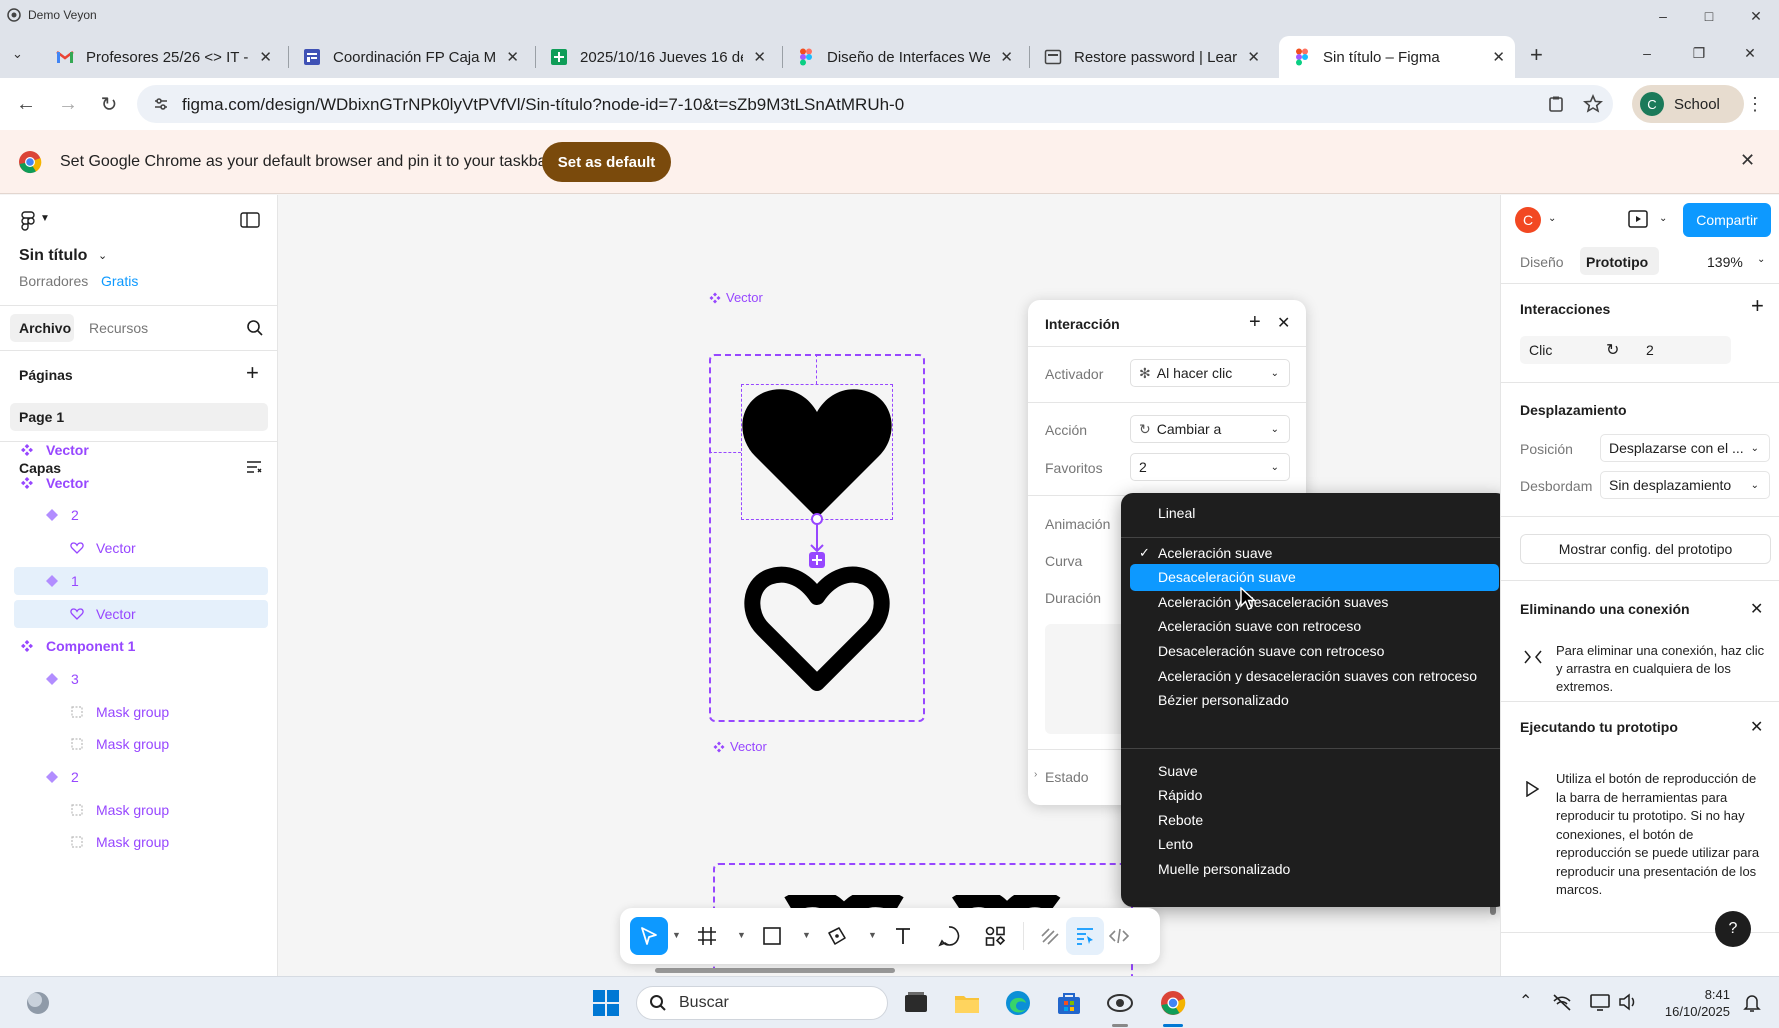 This screenshot has width=1779, height=1028. I want to click on tab-sheets: 2025/10/16 Jueves 16 de o ✕, so click(656, 57).